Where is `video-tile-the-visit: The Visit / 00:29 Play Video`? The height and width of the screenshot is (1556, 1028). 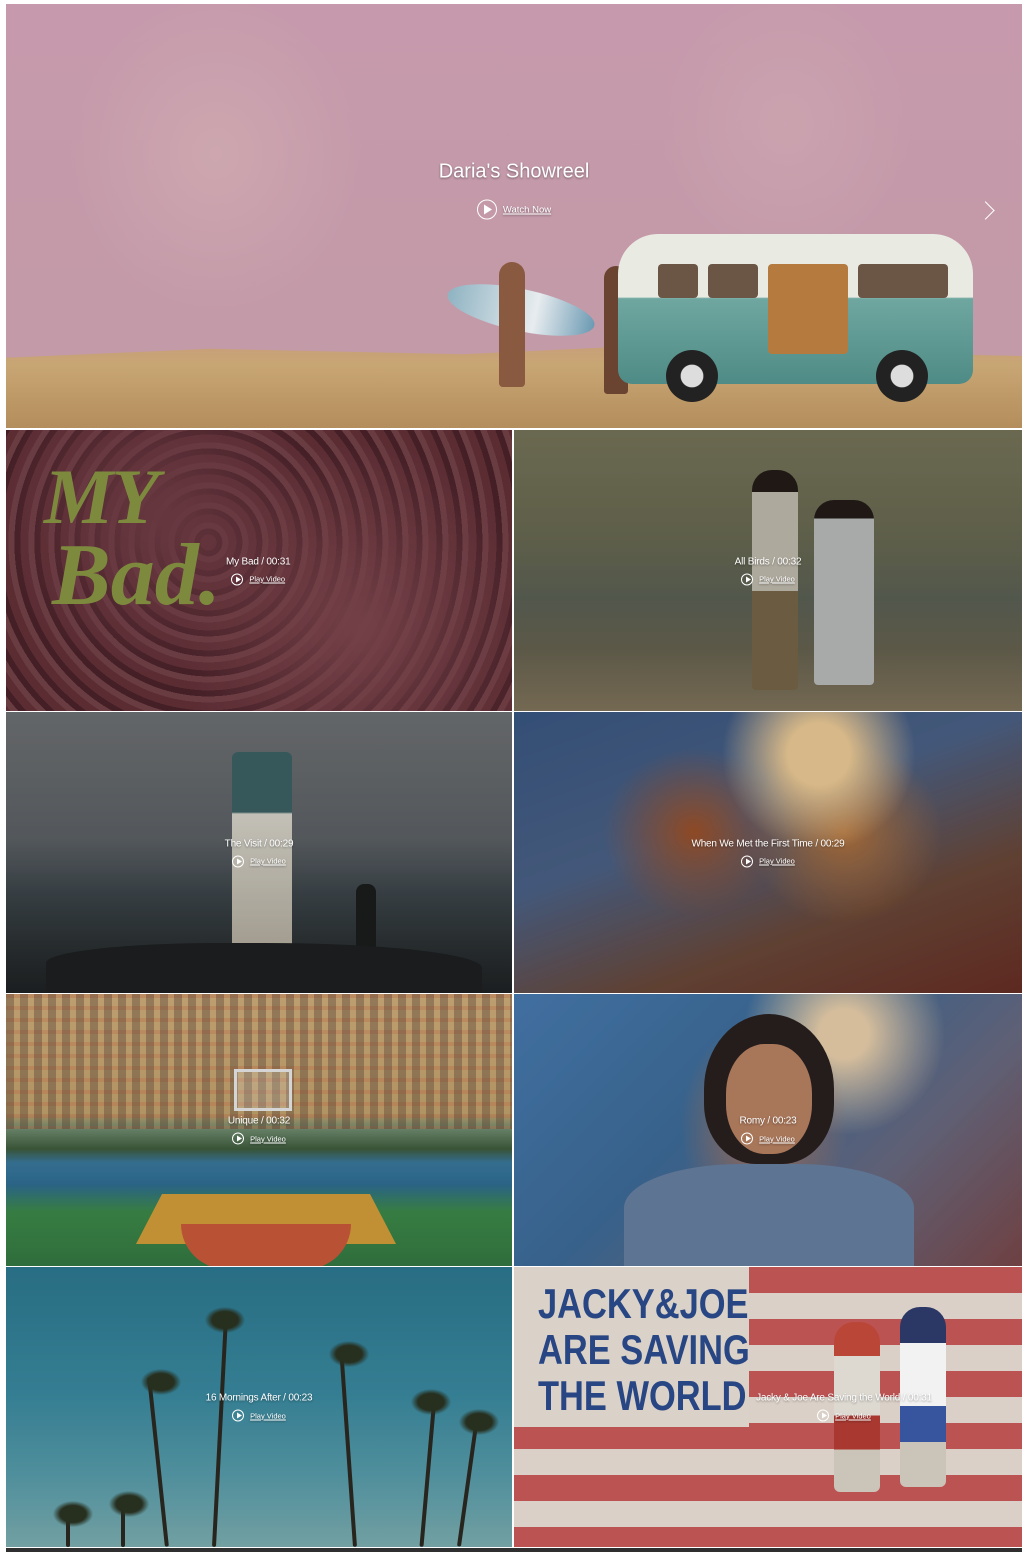 video-tile-the-visit: The Visit / 00:29 Play Video is located at coordinates (259, 852).